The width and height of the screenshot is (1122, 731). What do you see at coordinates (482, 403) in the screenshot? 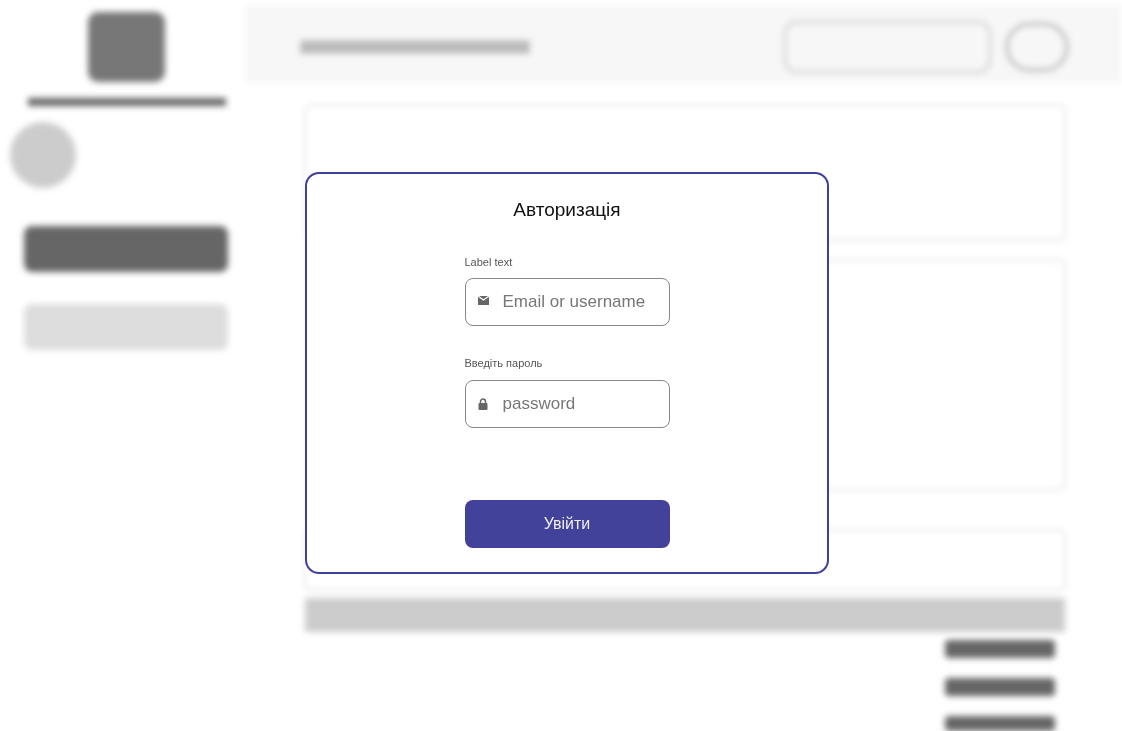
I see `lock-icon` at bounding box center [482, 403].